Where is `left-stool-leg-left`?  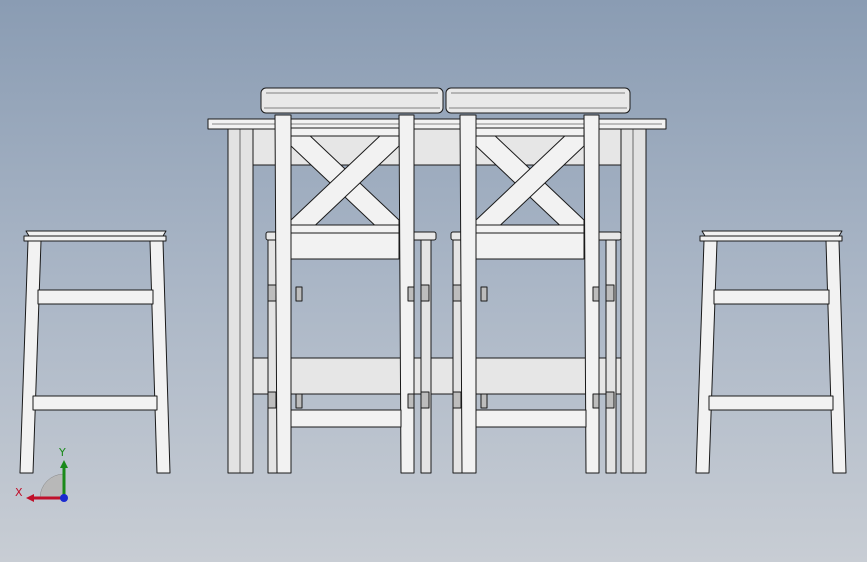
left-stool-leg-left is located at coordinates (30, 357).